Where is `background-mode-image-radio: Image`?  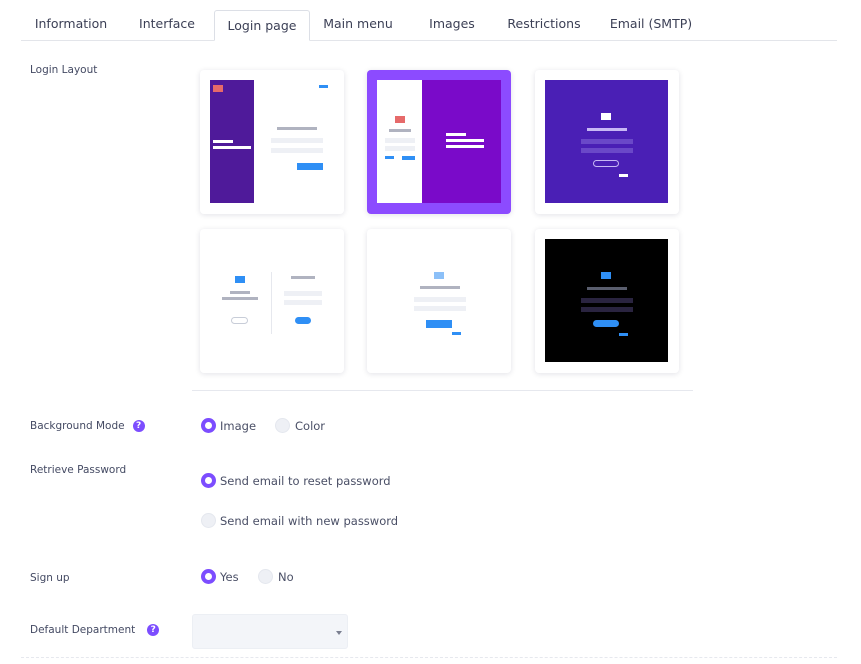
background-mode-image-radio: Image is located at coordinates (228, 425).